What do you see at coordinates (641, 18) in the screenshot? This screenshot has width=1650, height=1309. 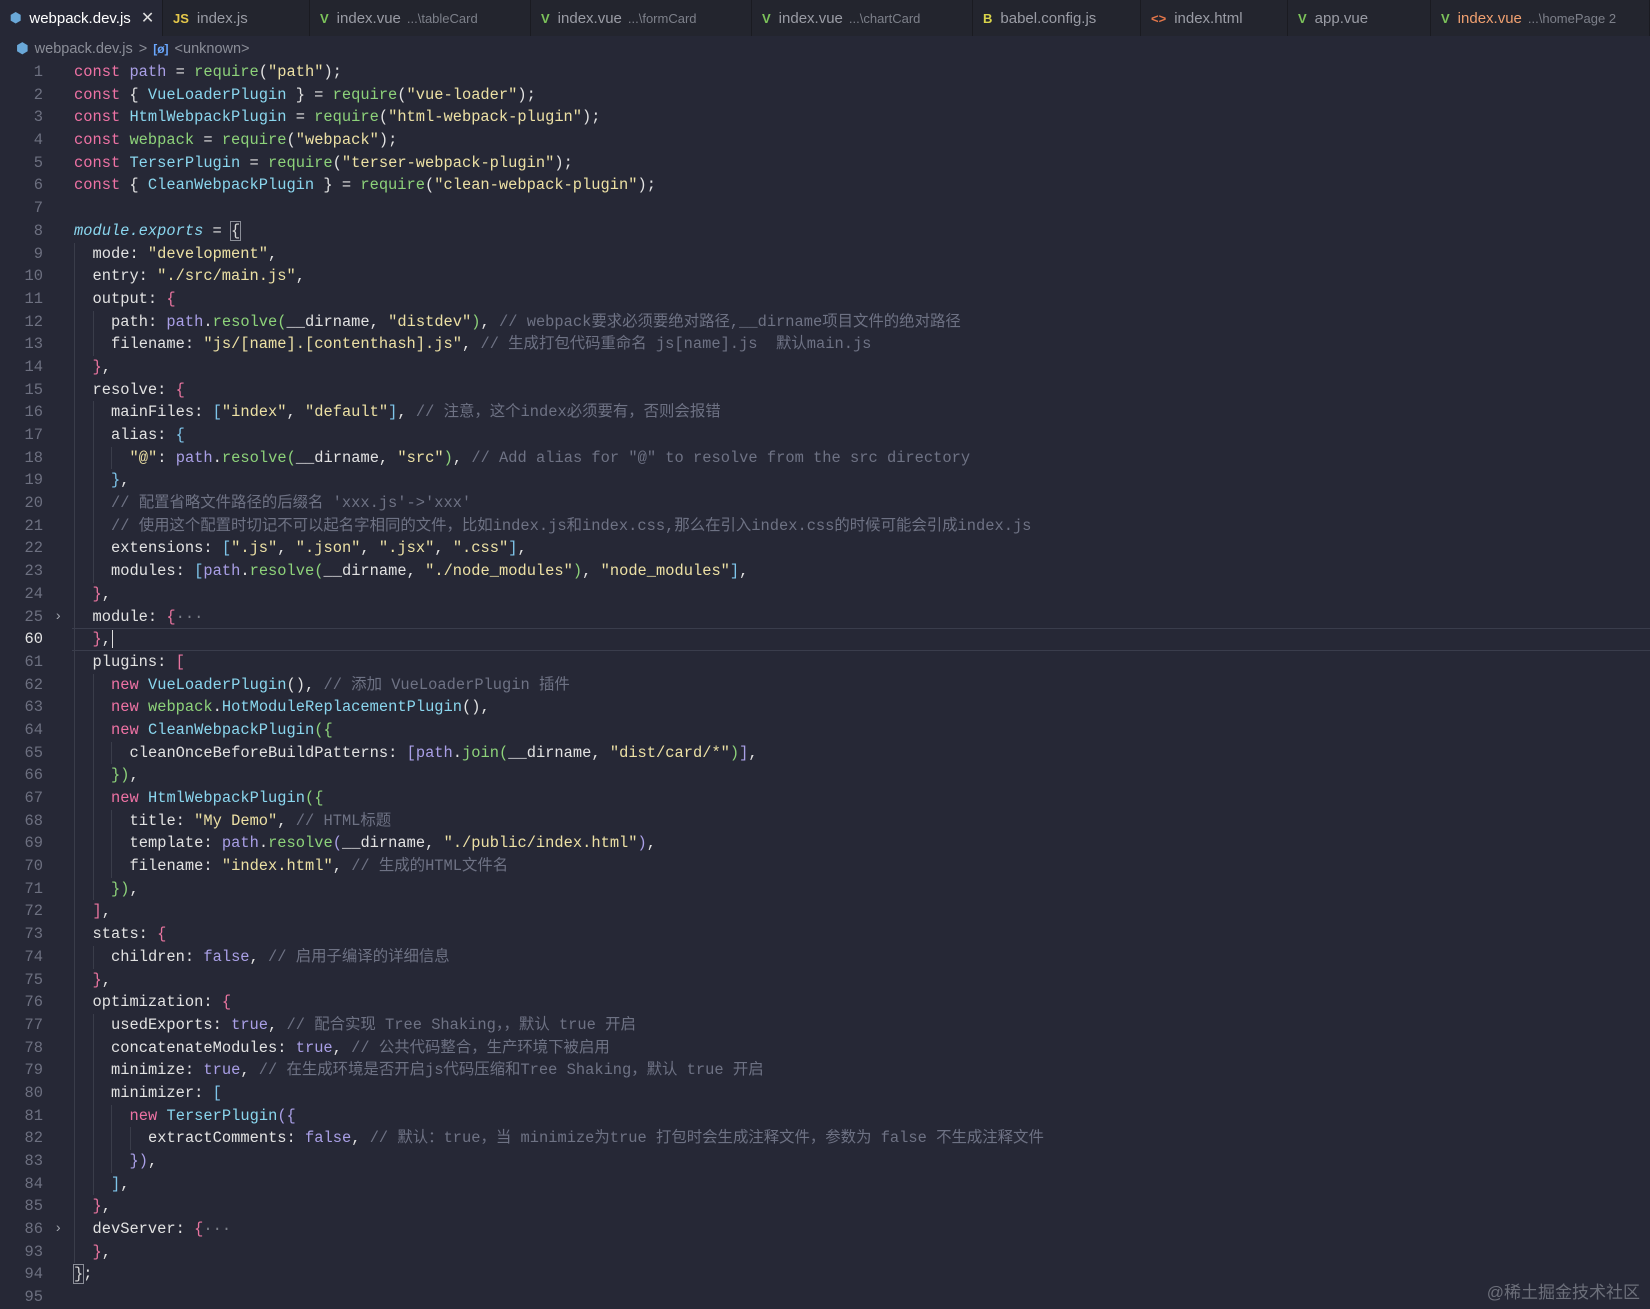 I see `tab-index-vue: Vindex.vue ...\formCard` at bounding box center [641, 18].